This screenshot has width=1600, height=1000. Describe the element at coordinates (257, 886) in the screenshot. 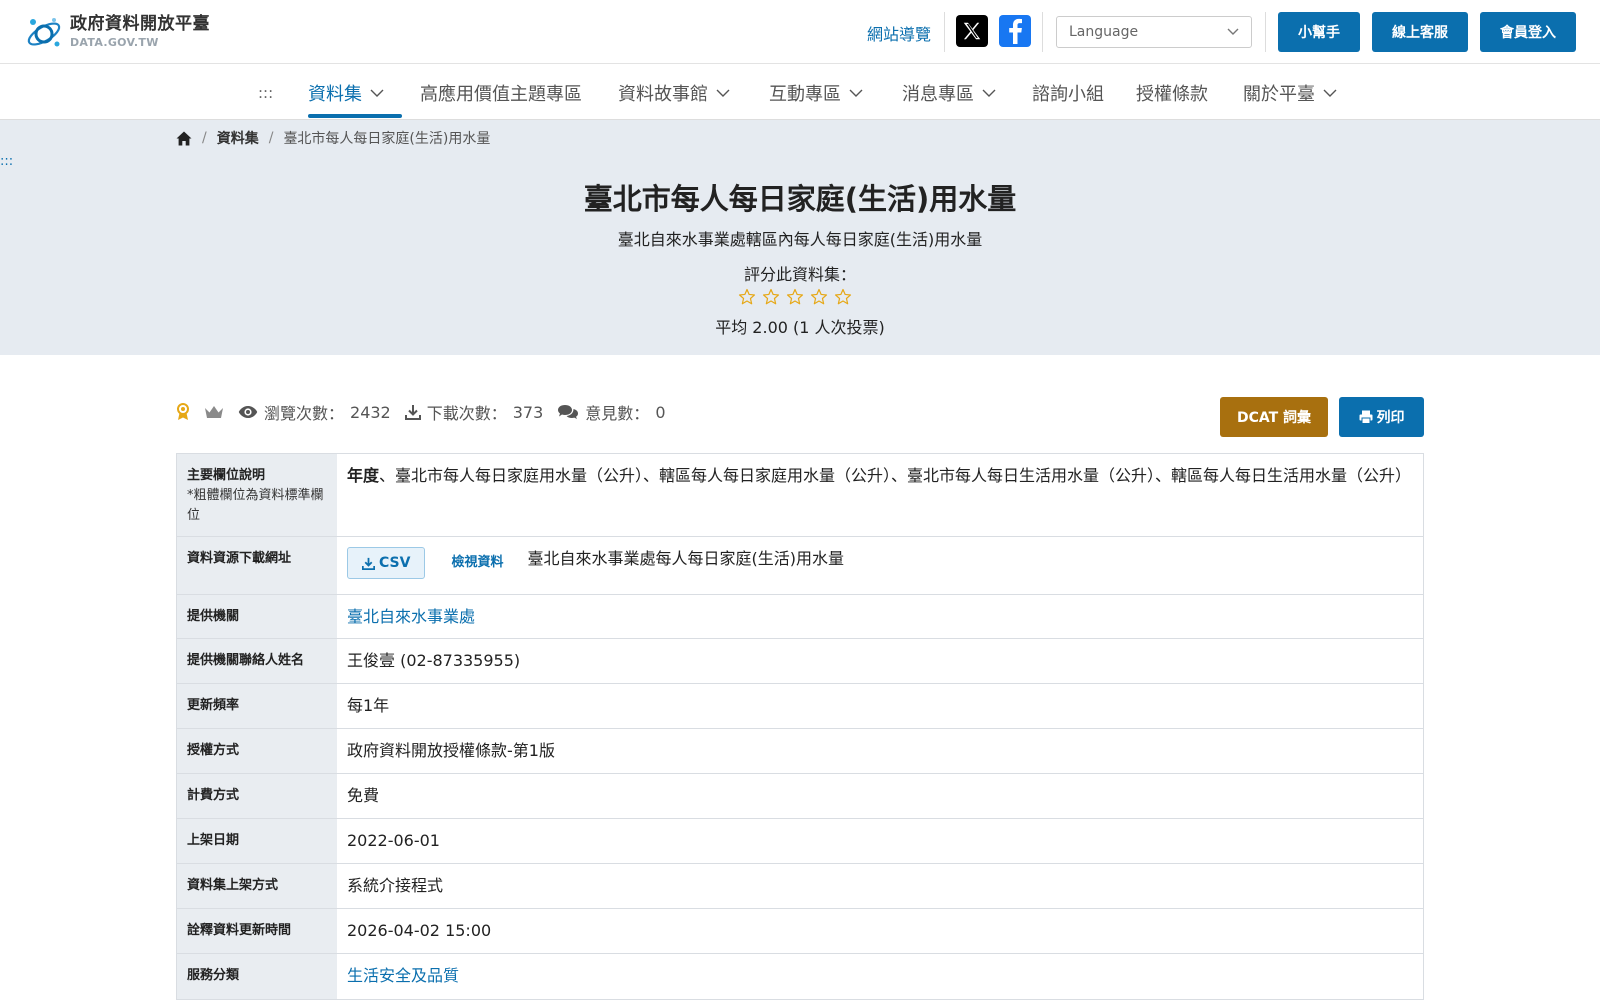

I see `row-header: 資料集上架方式` at that location.